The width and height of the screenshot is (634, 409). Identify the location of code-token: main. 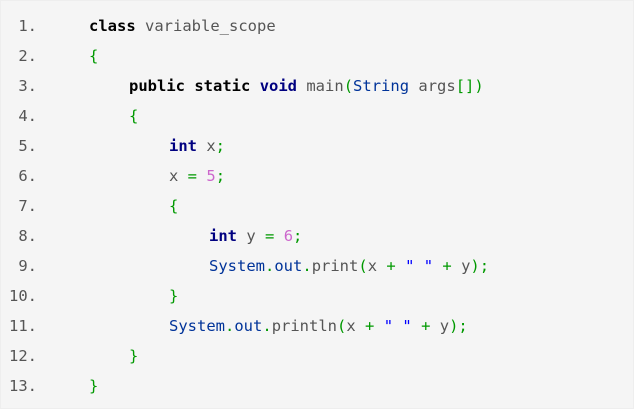
(320, 86).